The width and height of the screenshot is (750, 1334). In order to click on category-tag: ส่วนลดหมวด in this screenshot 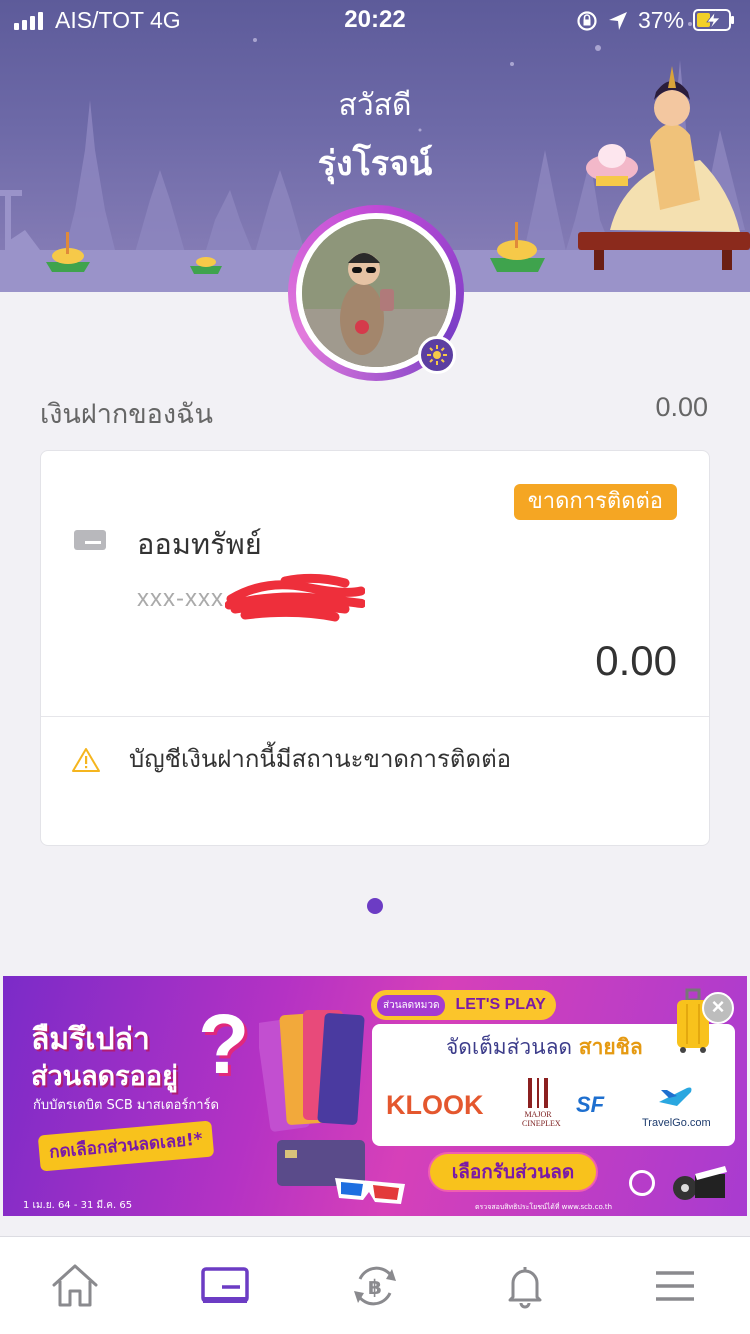, I will do `click(411, 1005)`.